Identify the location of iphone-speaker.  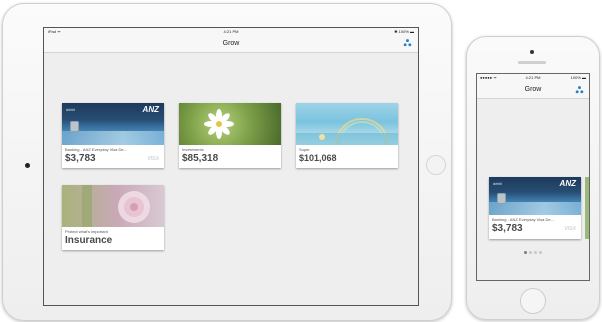
(532, 62).